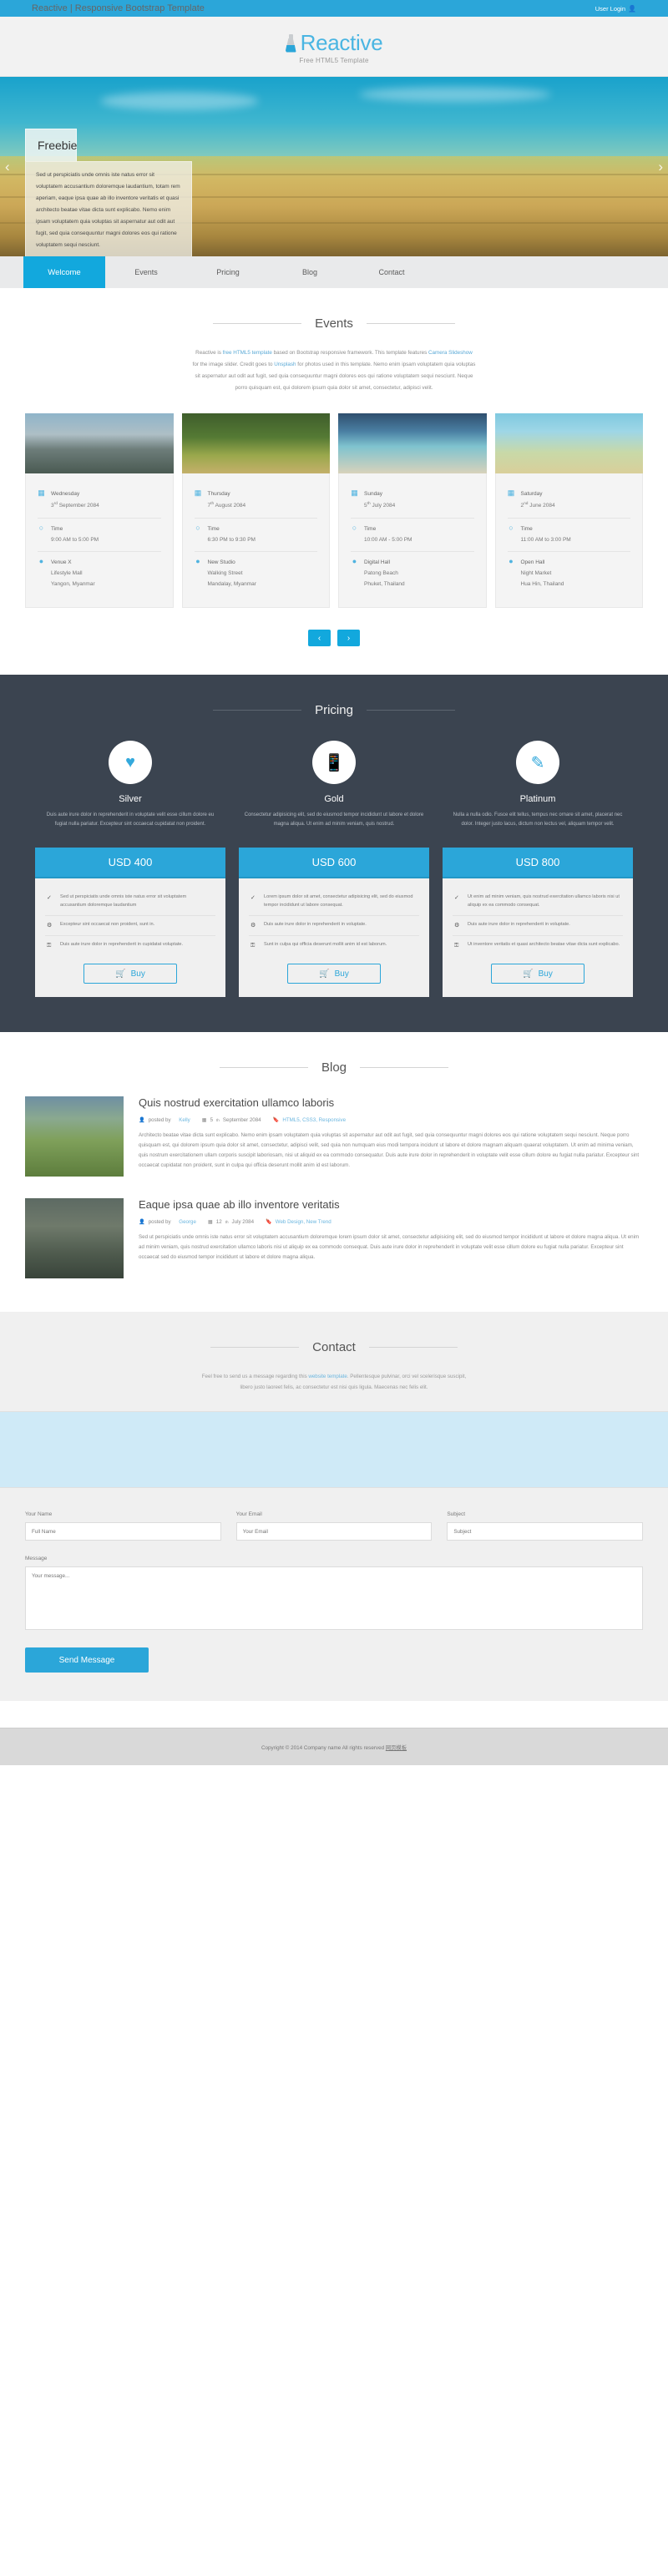 This screenshot has width=668, height=2576. I want to click on nav-item-welcome: Welcome, so click(64, 272).